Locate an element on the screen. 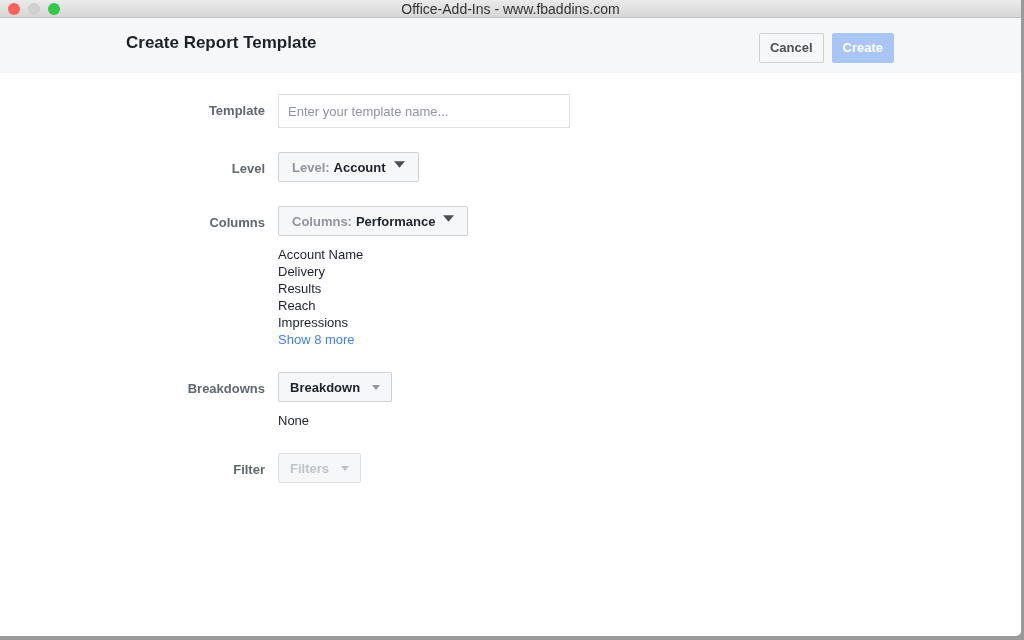 This screenshot has width=1024, height=640. list-item: Results is located at coordinates (300, 288).